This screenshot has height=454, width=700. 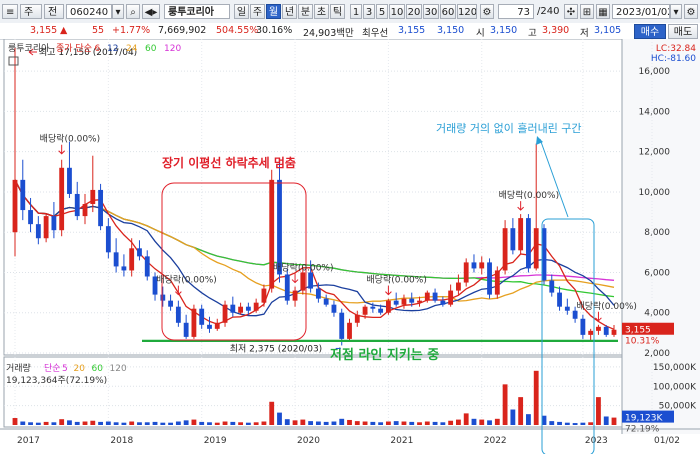 What do you see at coordinates (182, 30) in the screenshot?
I see `volume-value: 7,669,902` at bounding box center [182, 30].